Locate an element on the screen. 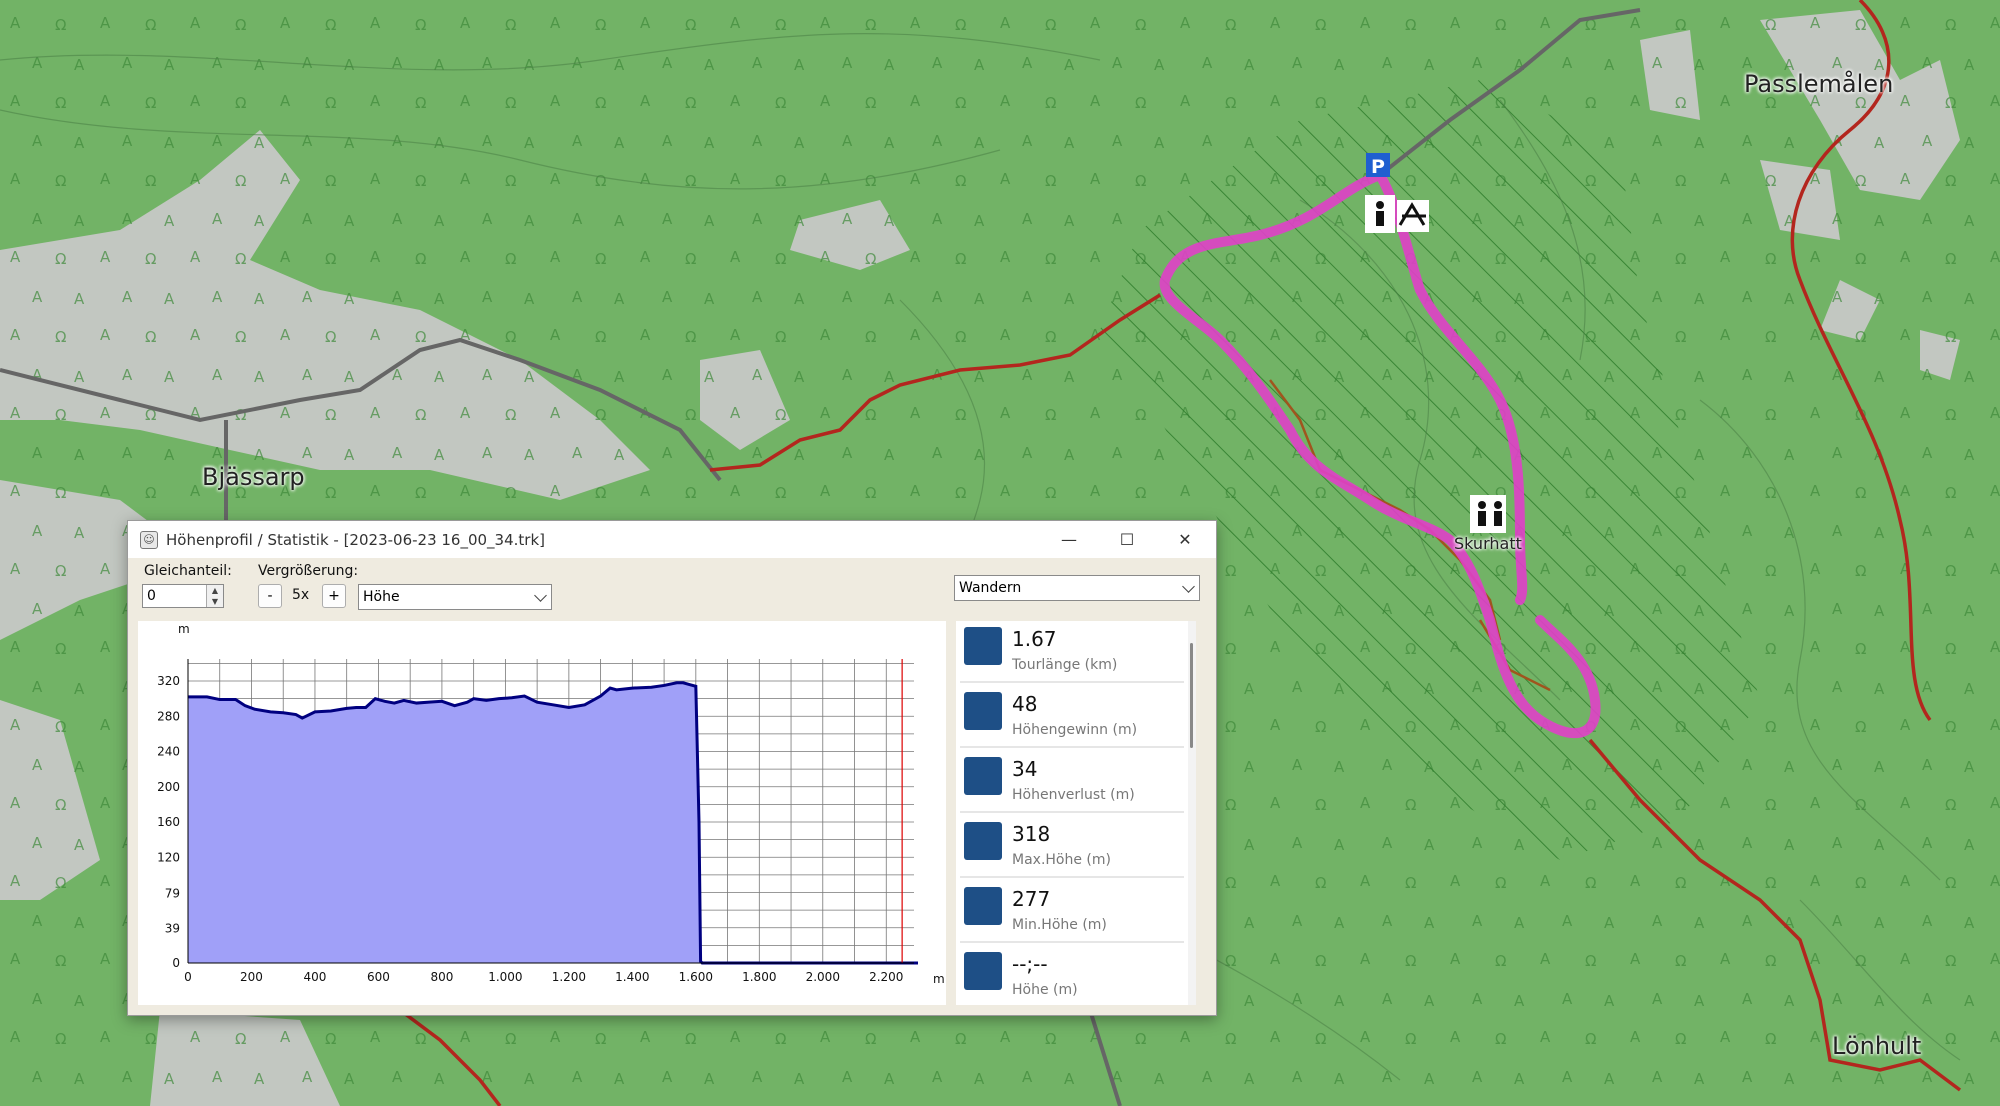 The height and width of the screenshot is (1106, 2000). stat-value: 277 is located at coordinates (1031, 899).